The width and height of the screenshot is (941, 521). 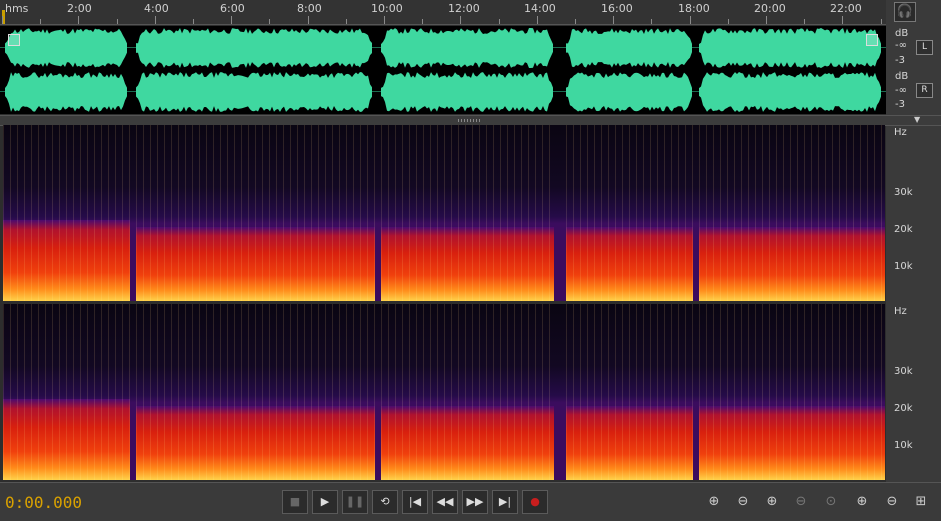 I want to click on fast-forward-icon: ▶▶, so click(x=475, y=501).